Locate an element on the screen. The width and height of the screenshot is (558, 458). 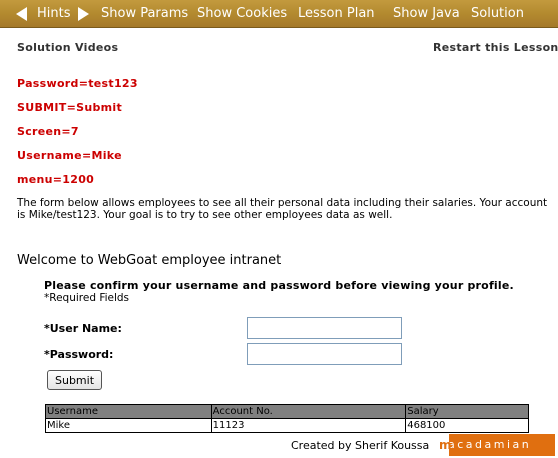
solution-videos-link: Solution Videos is located at coordinates (67, 47).